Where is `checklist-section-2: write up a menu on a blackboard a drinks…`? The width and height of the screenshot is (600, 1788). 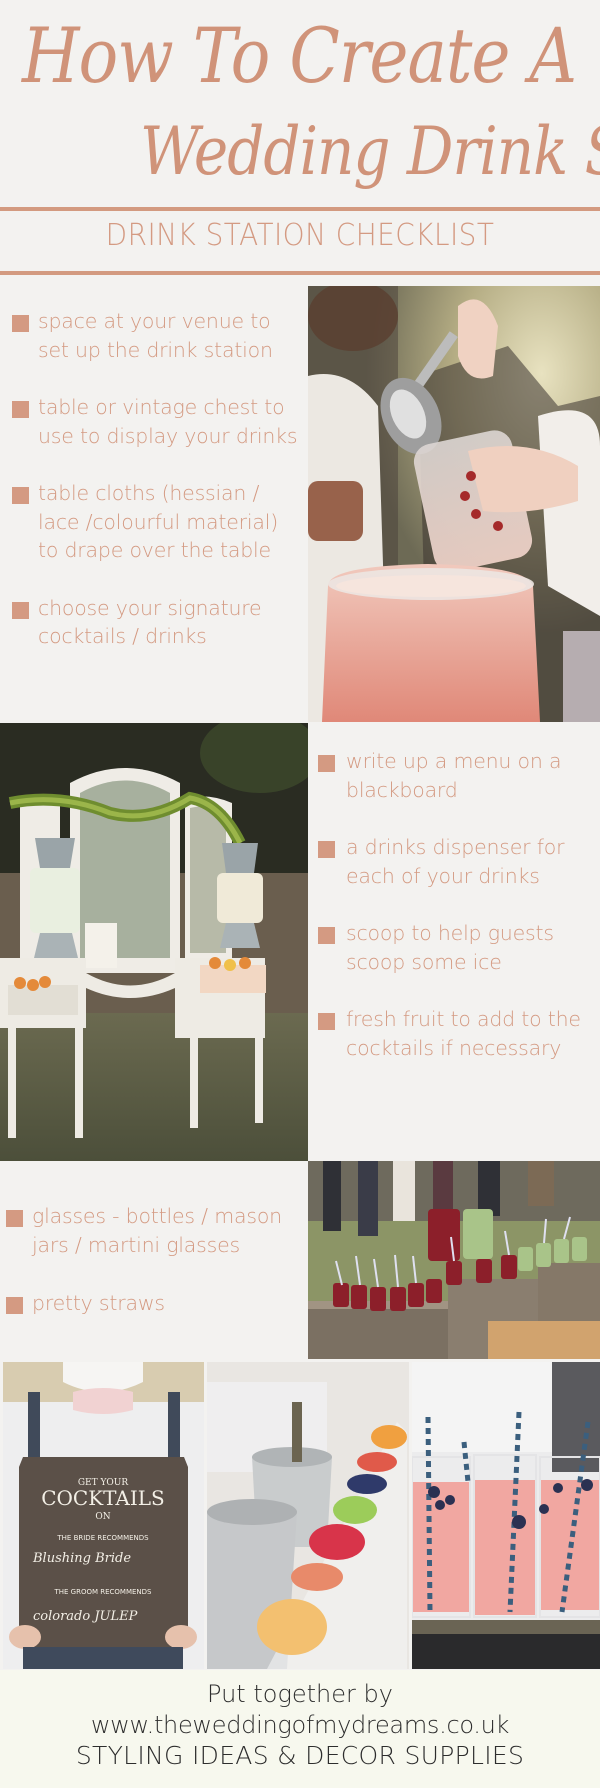
checklist-section-2: write up a menu on a blackboard a drinks… is located at coordinates (459, 919).